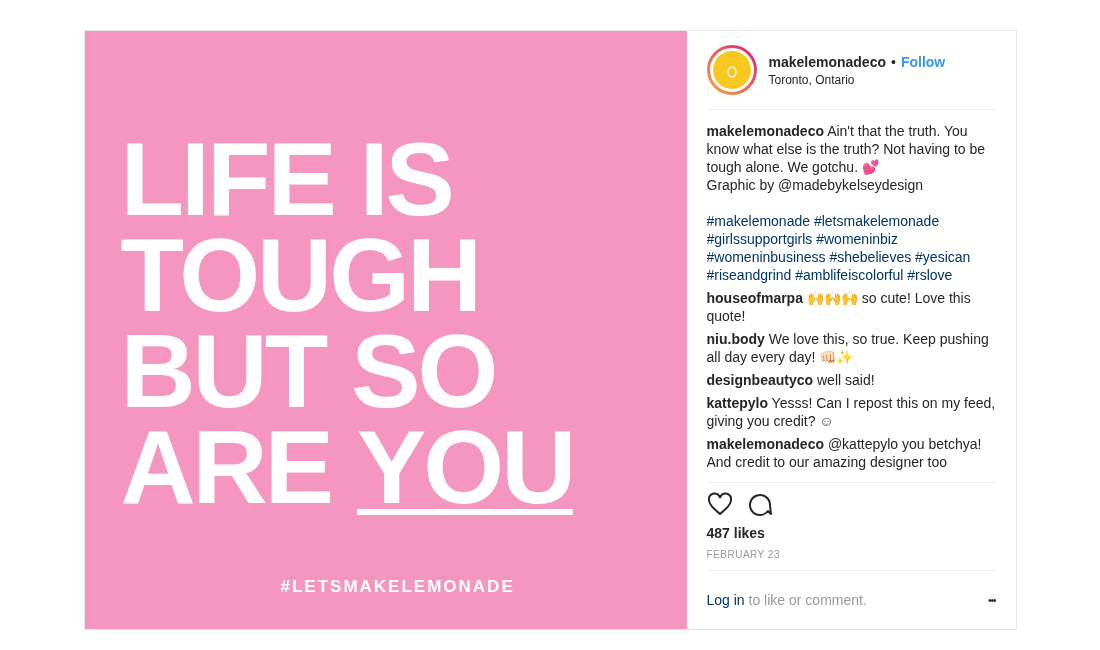  What do you see at coordinates (731, 70) in the screenshot?
I see `avatar-icon` at bounding box center [731, 70].